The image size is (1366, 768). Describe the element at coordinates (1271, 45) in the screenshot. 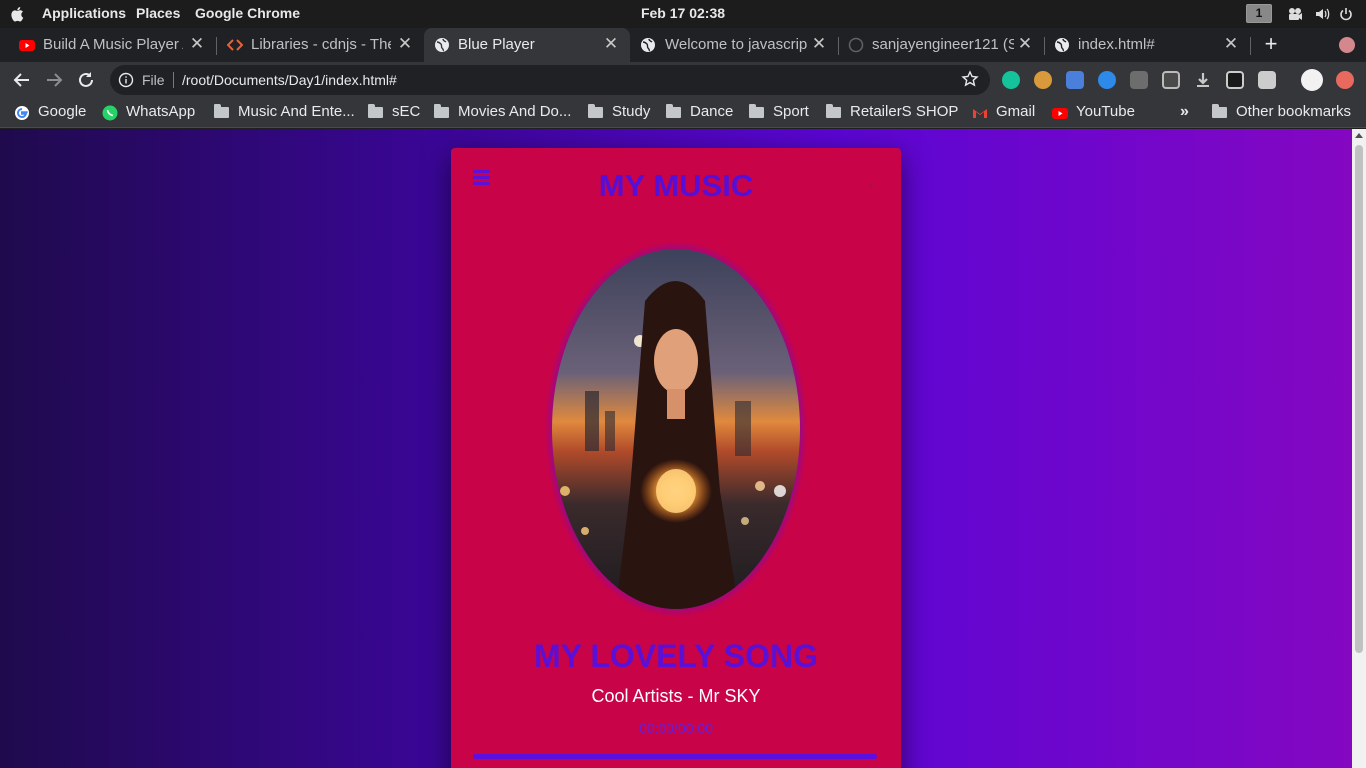

I see `new-tab-button: +` at that location.